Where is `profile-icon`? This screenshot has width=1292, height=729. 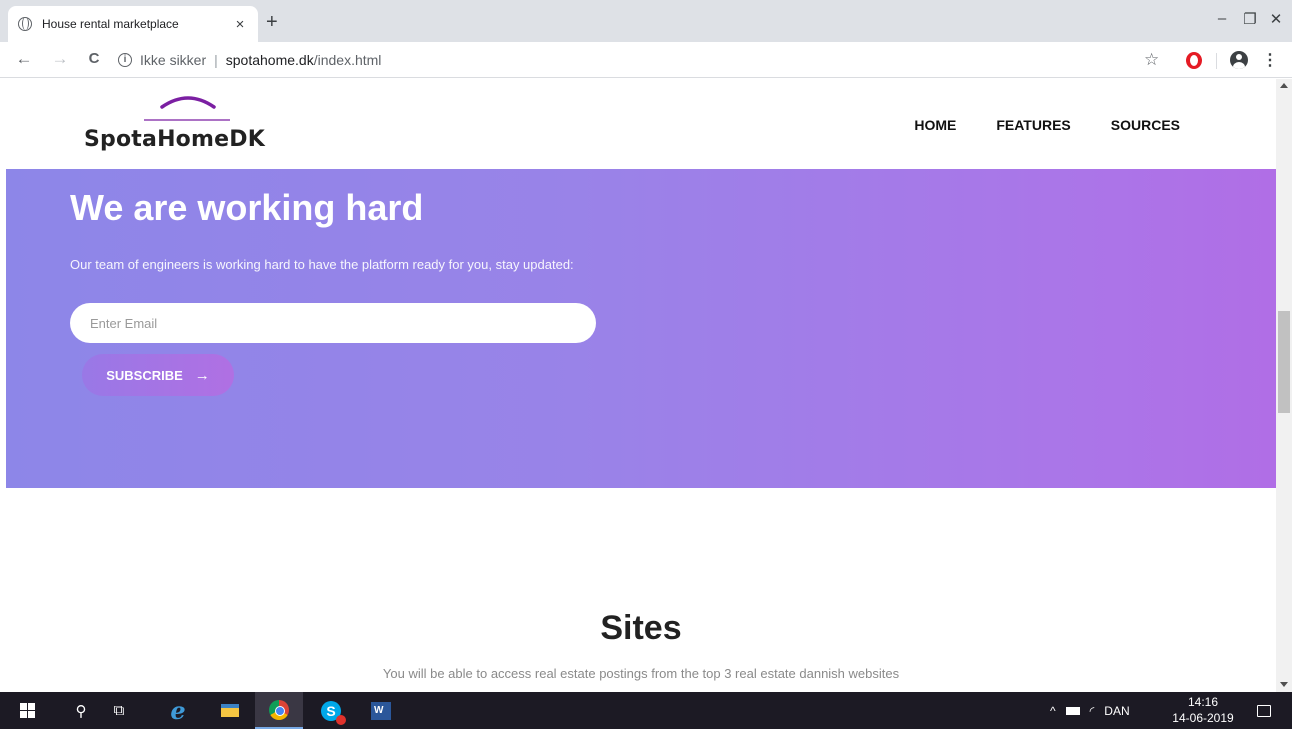 profile-icon is located at coordinates (1239, 60).